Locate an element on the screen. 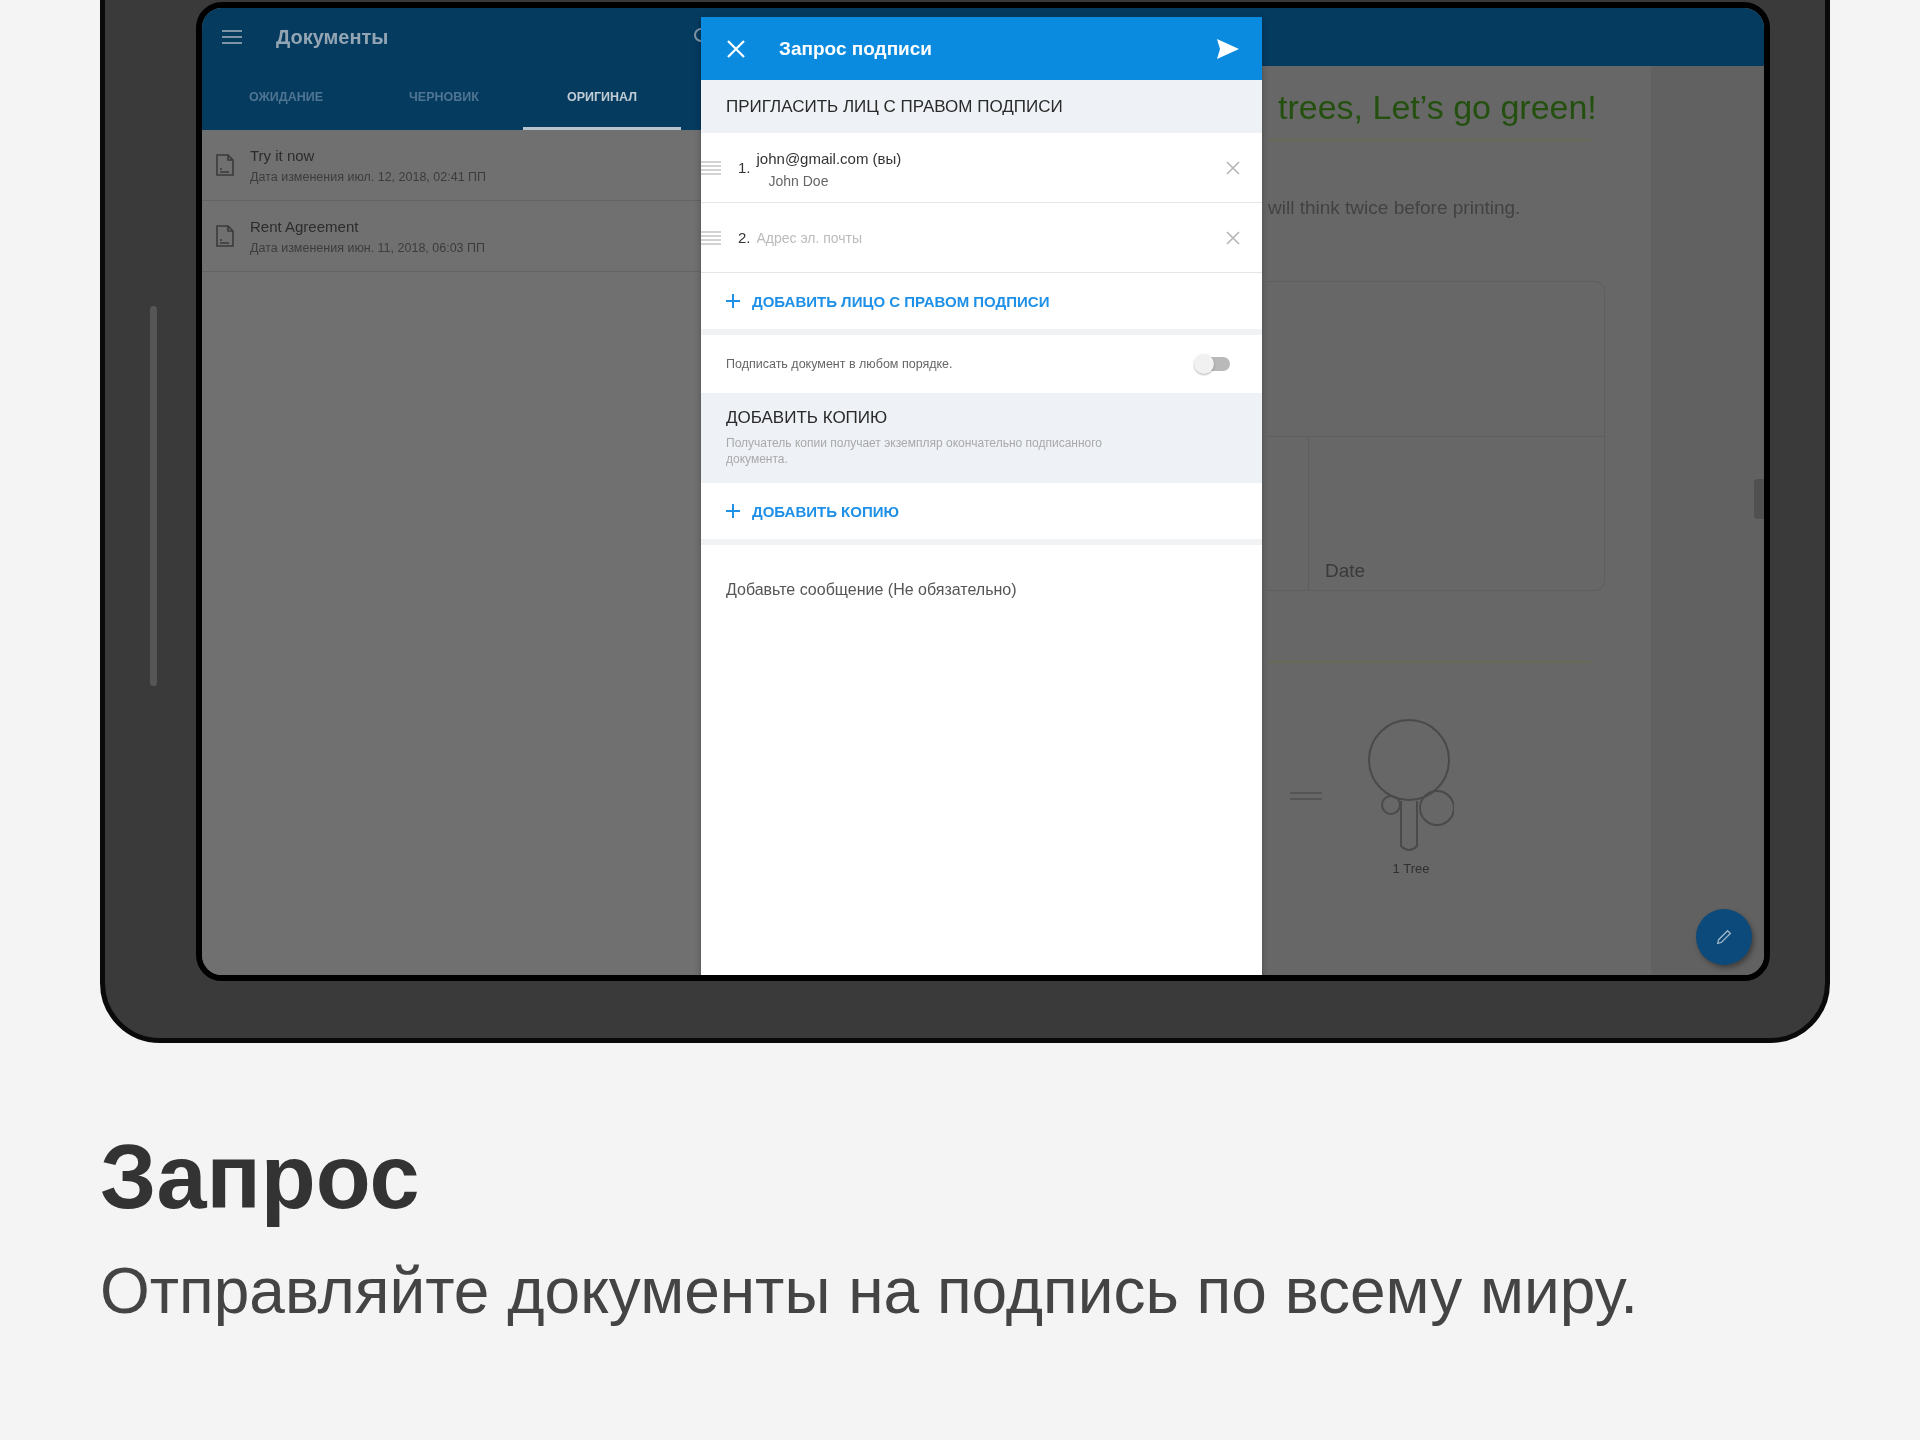  section-title: ПРИГЛАСИТЬ ЛИЦ С ПРАВОМ ПОДПИСИ is located at coordinates (894, 106).